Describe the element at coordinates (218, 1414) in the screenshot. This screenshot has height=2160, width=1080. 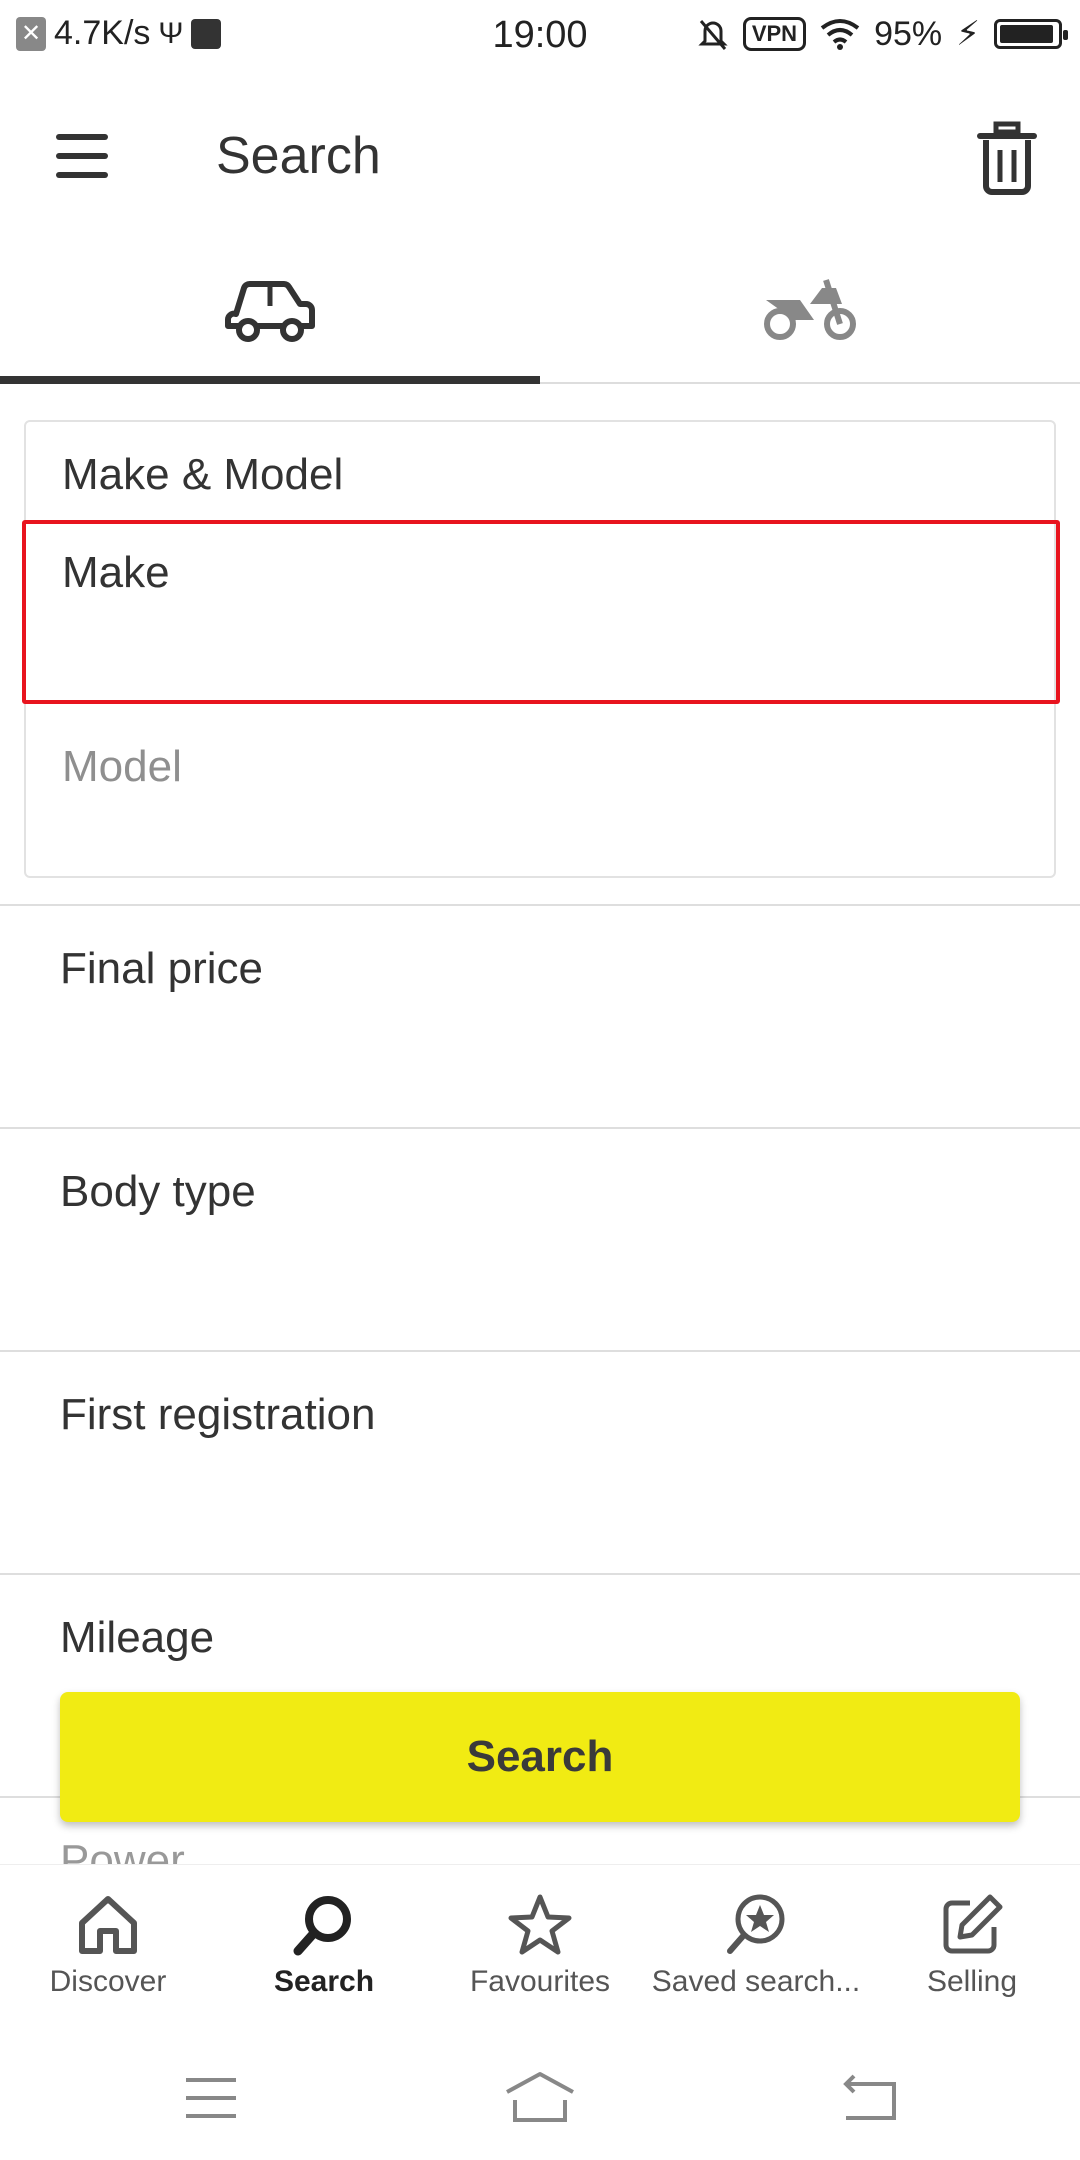
I see `filter-label: First registration` at that location.